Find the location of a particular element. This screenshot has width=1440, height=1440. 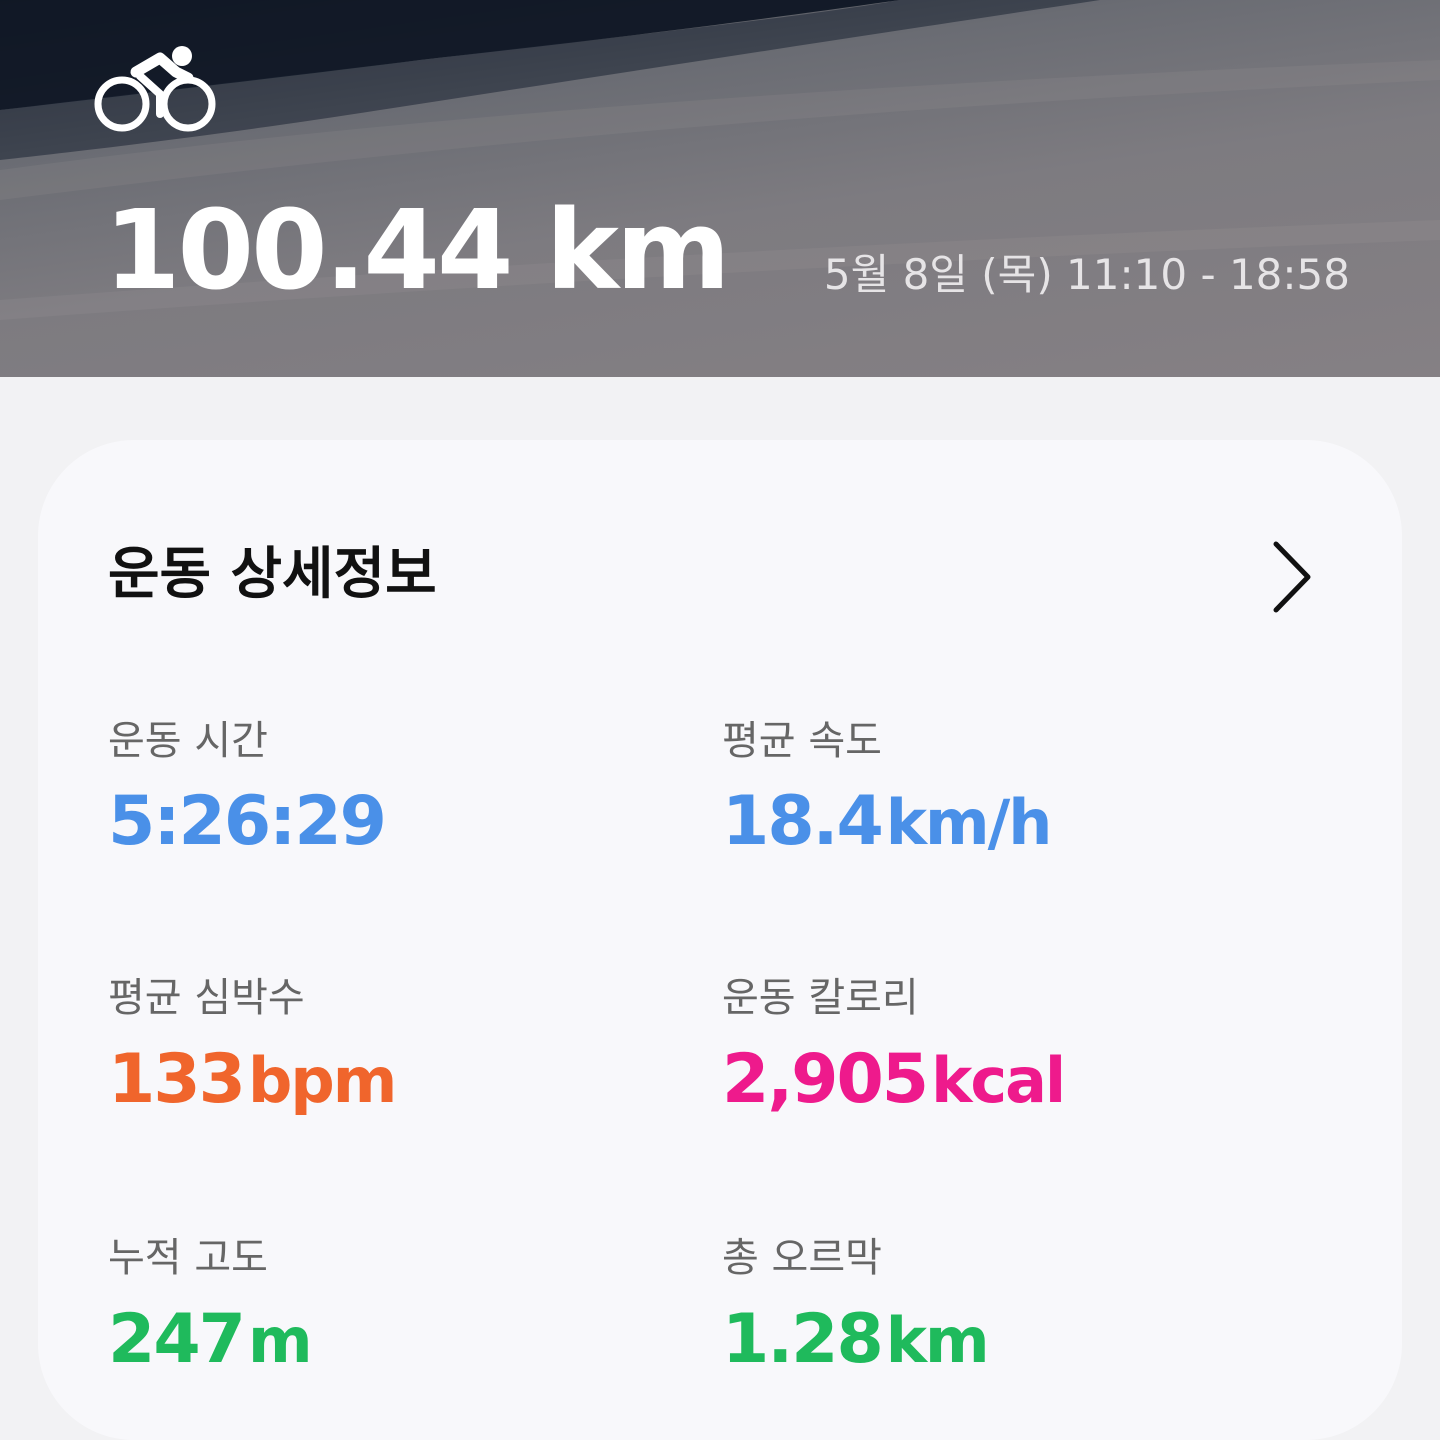

stat-value-cumulative-elevation: 247m is located at coordinates (210, 1348).